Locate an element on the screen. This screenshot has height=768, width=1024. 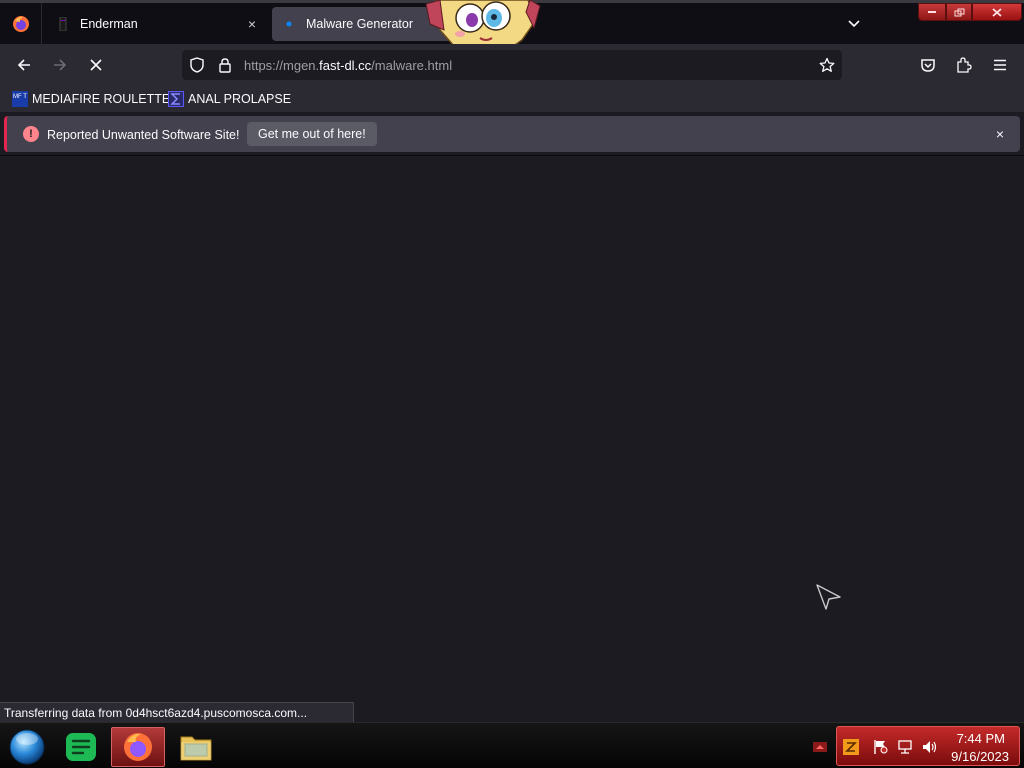
show-hidden-icons-button is located at coordinates (820, 747).